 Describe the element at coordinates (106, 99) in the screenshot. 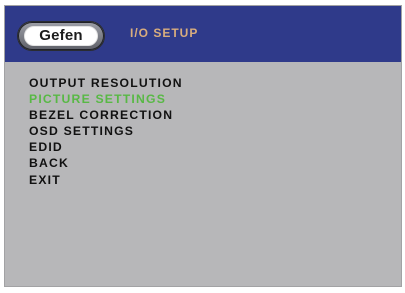

I see `menu-item-picture-settings: PICTURE SETTINGS` at that location.